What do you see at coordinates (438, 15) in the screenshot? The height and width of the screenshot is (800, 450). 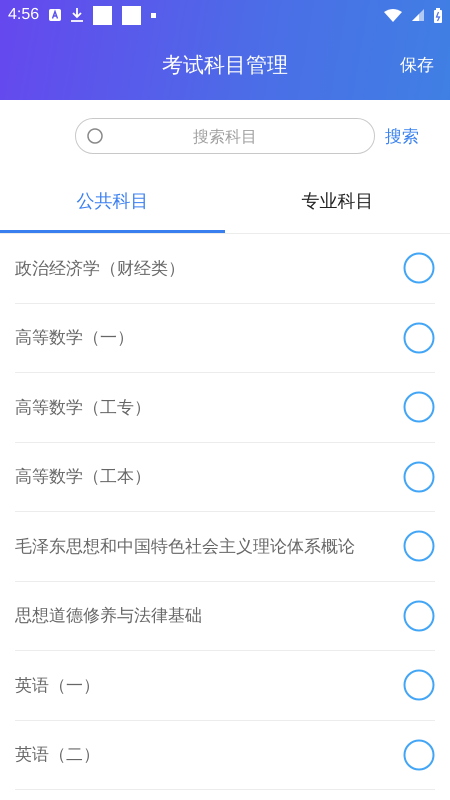 I see `battery-icon` at bounding box center [438, 15].